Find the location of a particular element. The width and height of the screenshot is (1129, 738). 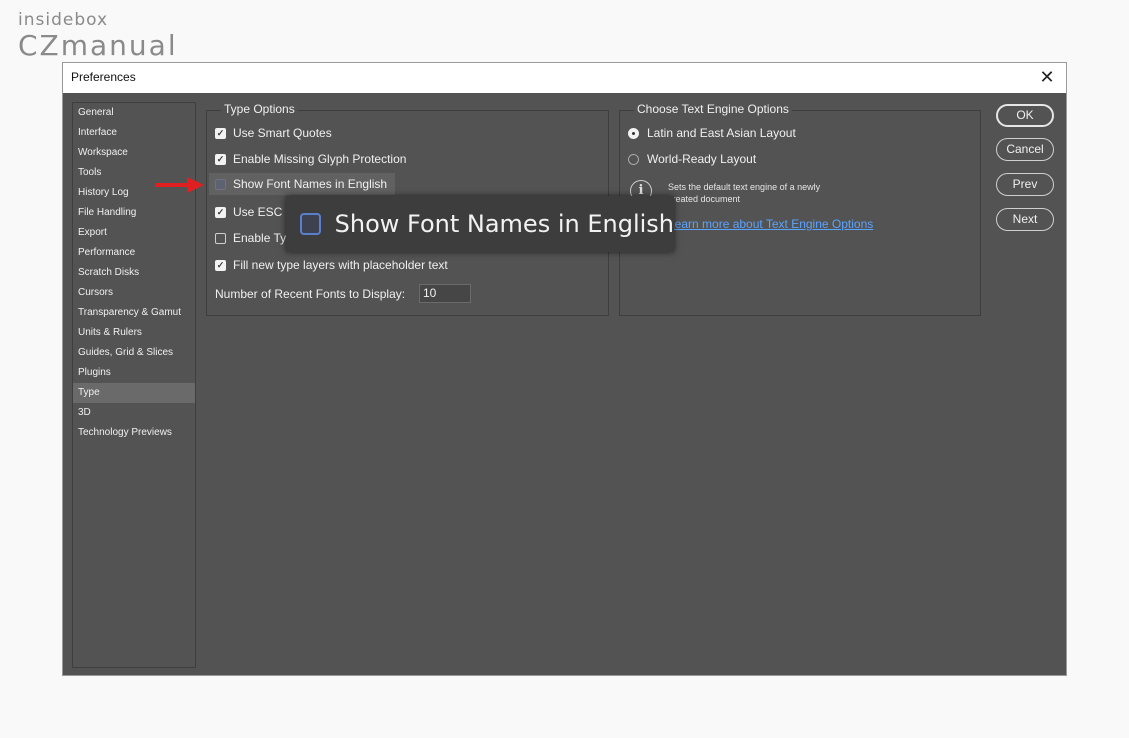

missing-glyph-checkbox: ✓ is located at coordinates (220, 159).